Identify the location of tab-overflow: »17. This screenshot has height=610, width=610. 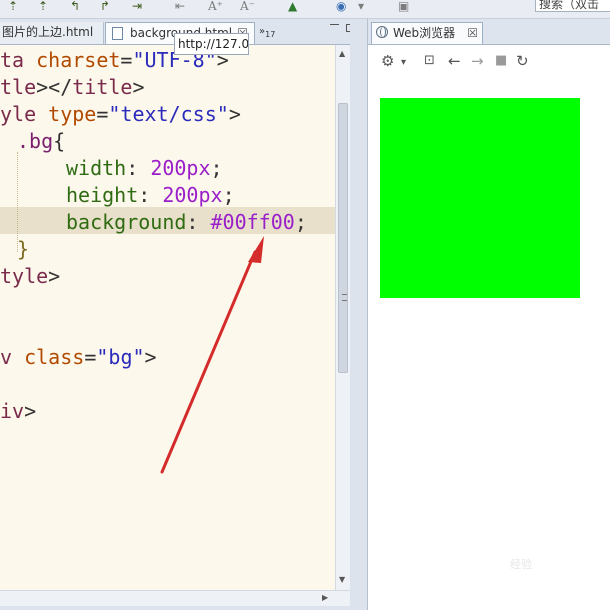
(274, 33).